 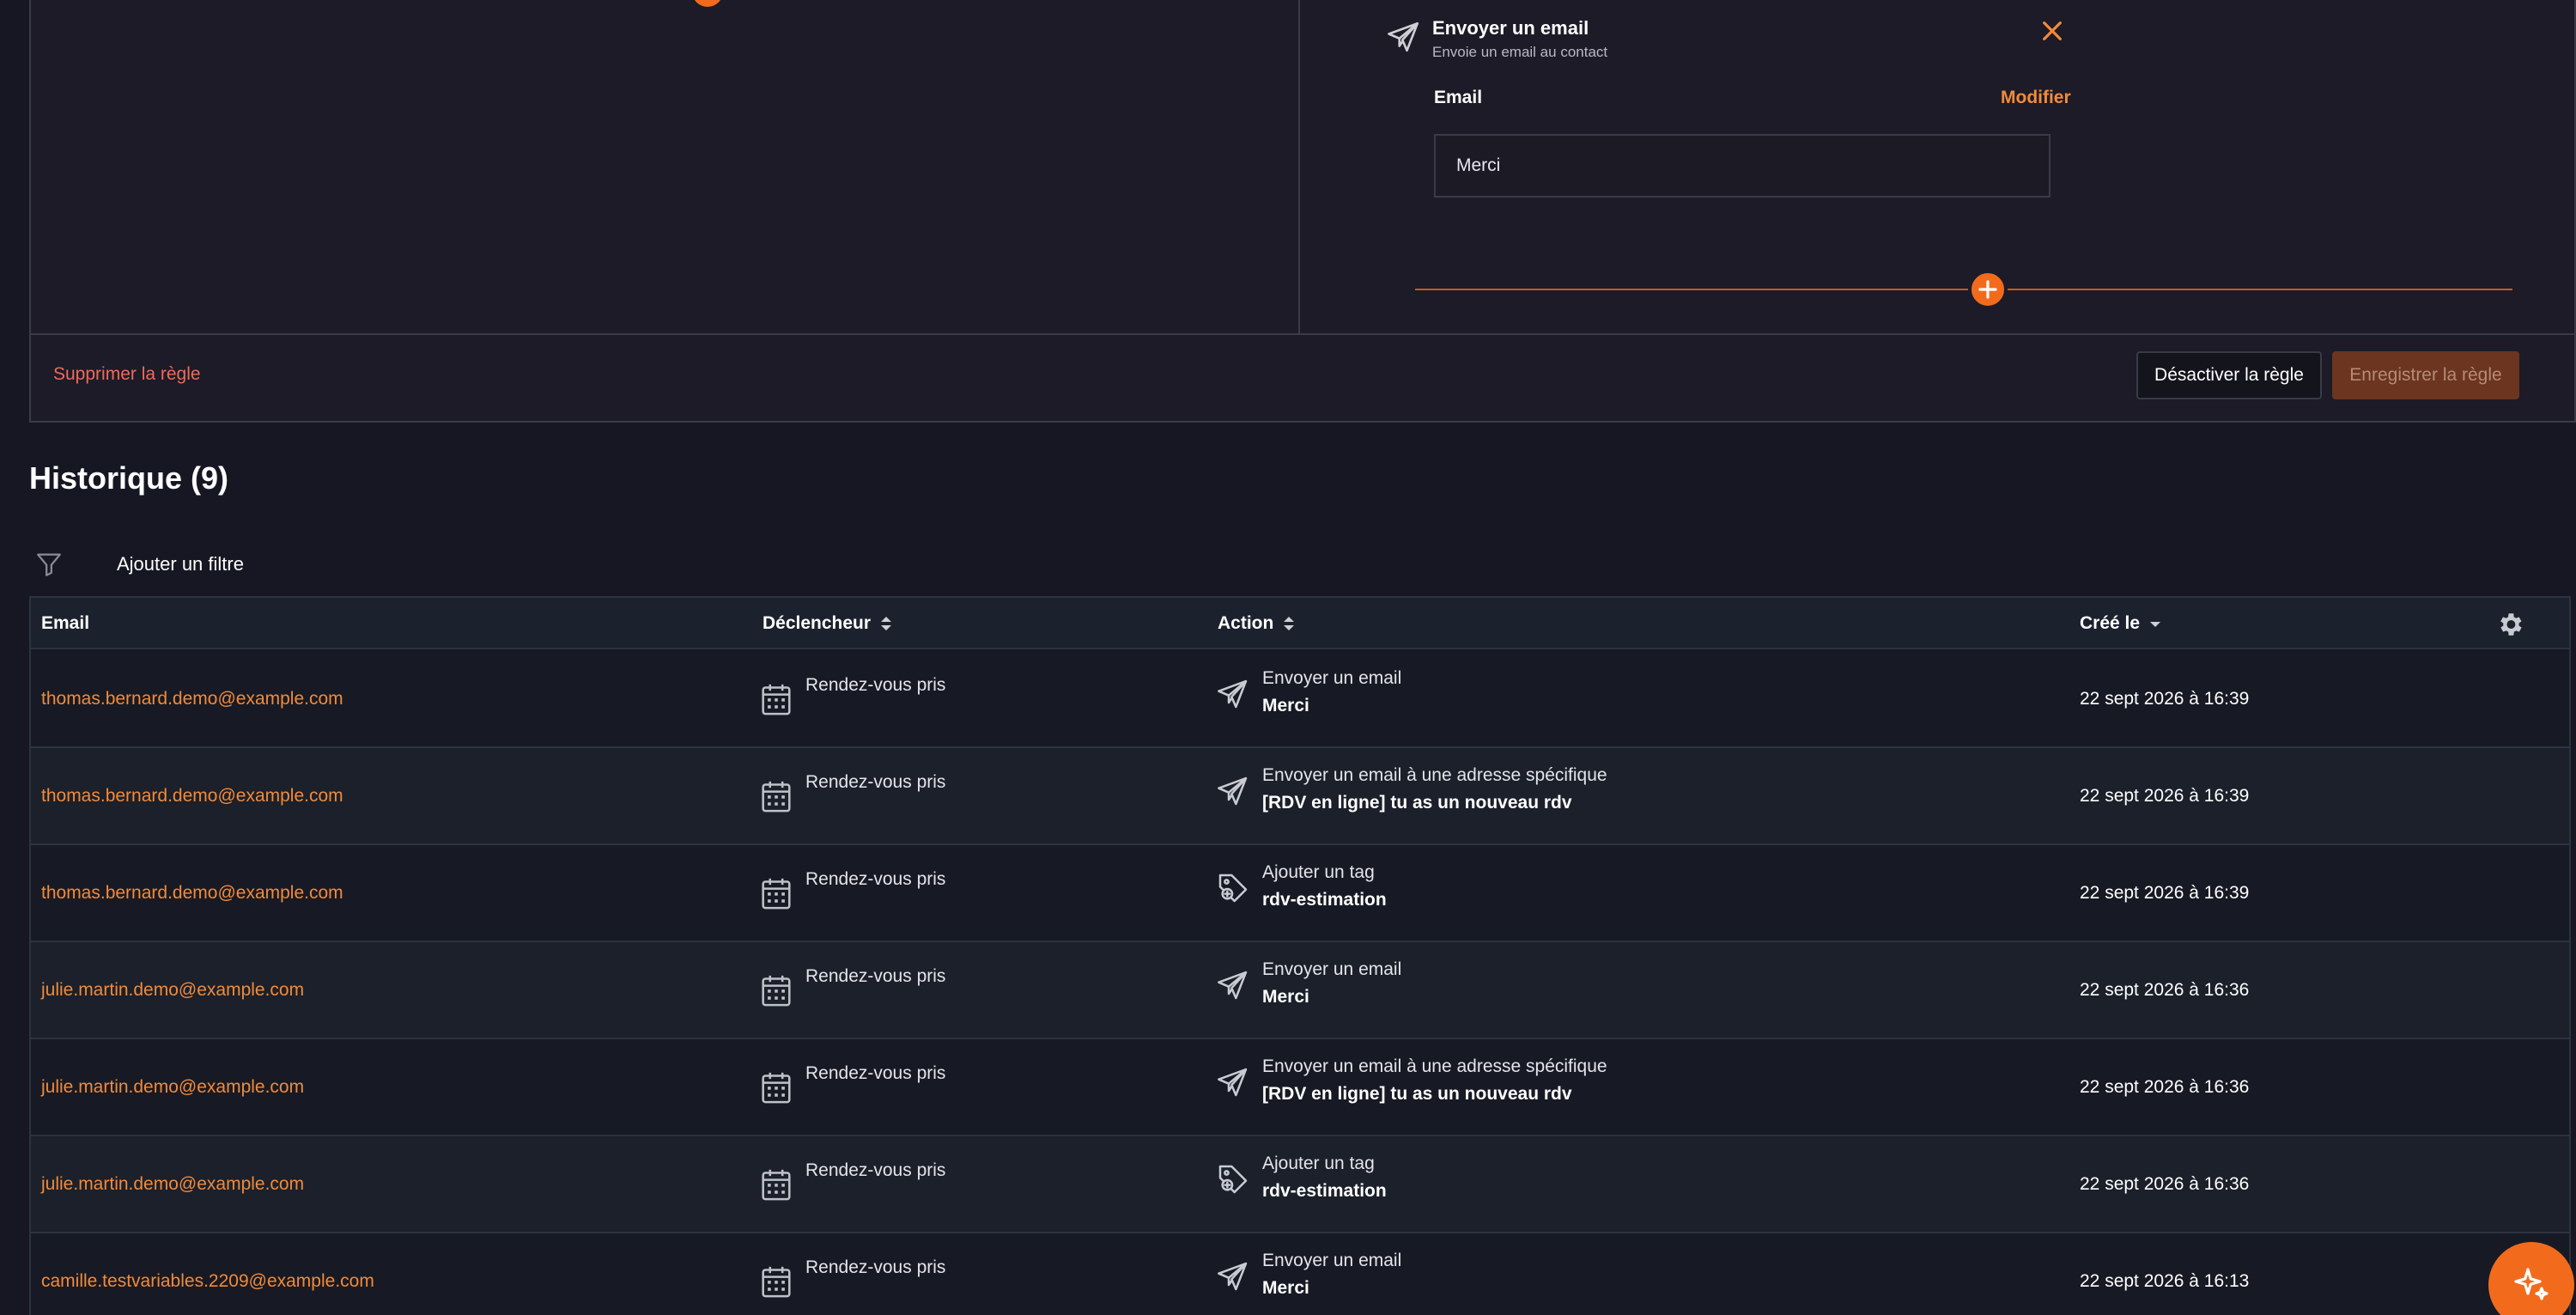 I want to click on save-rule-button: Enregistrer la règle, so click(x=2426, y=375).